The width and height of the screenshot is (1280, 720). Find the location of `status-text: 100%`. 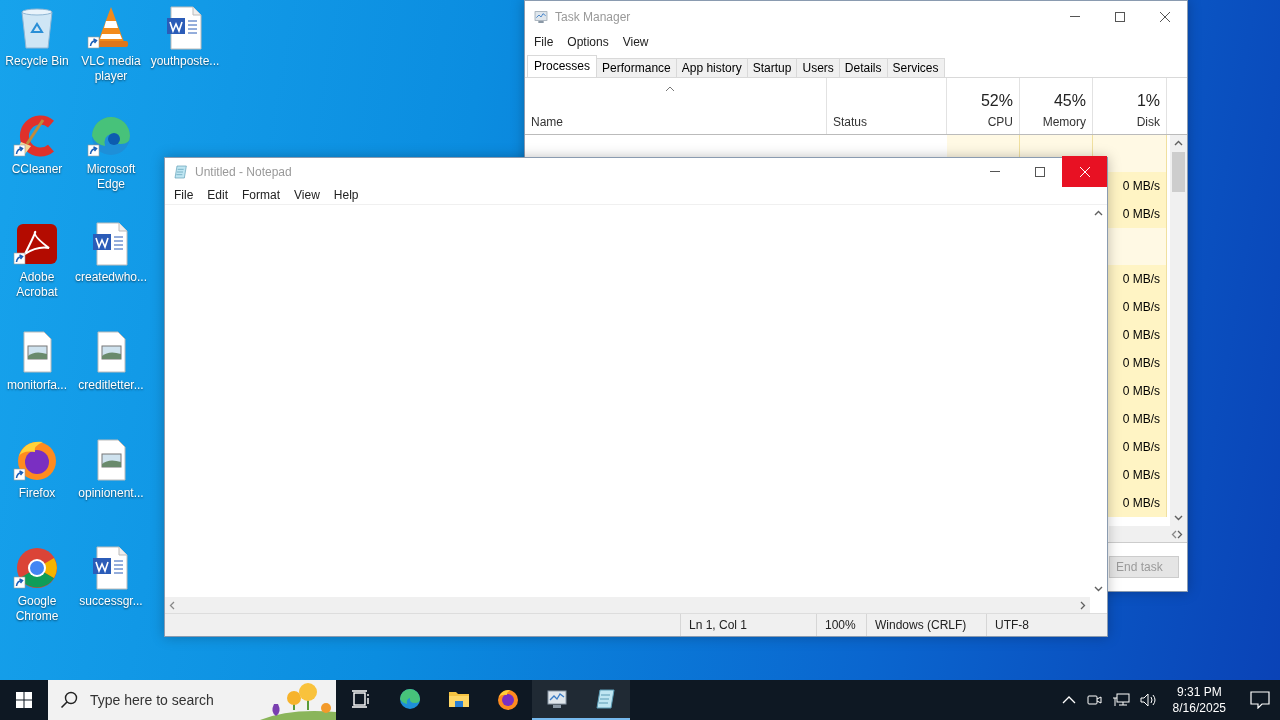

status-text: 100% is located at coordinates (841, 625).